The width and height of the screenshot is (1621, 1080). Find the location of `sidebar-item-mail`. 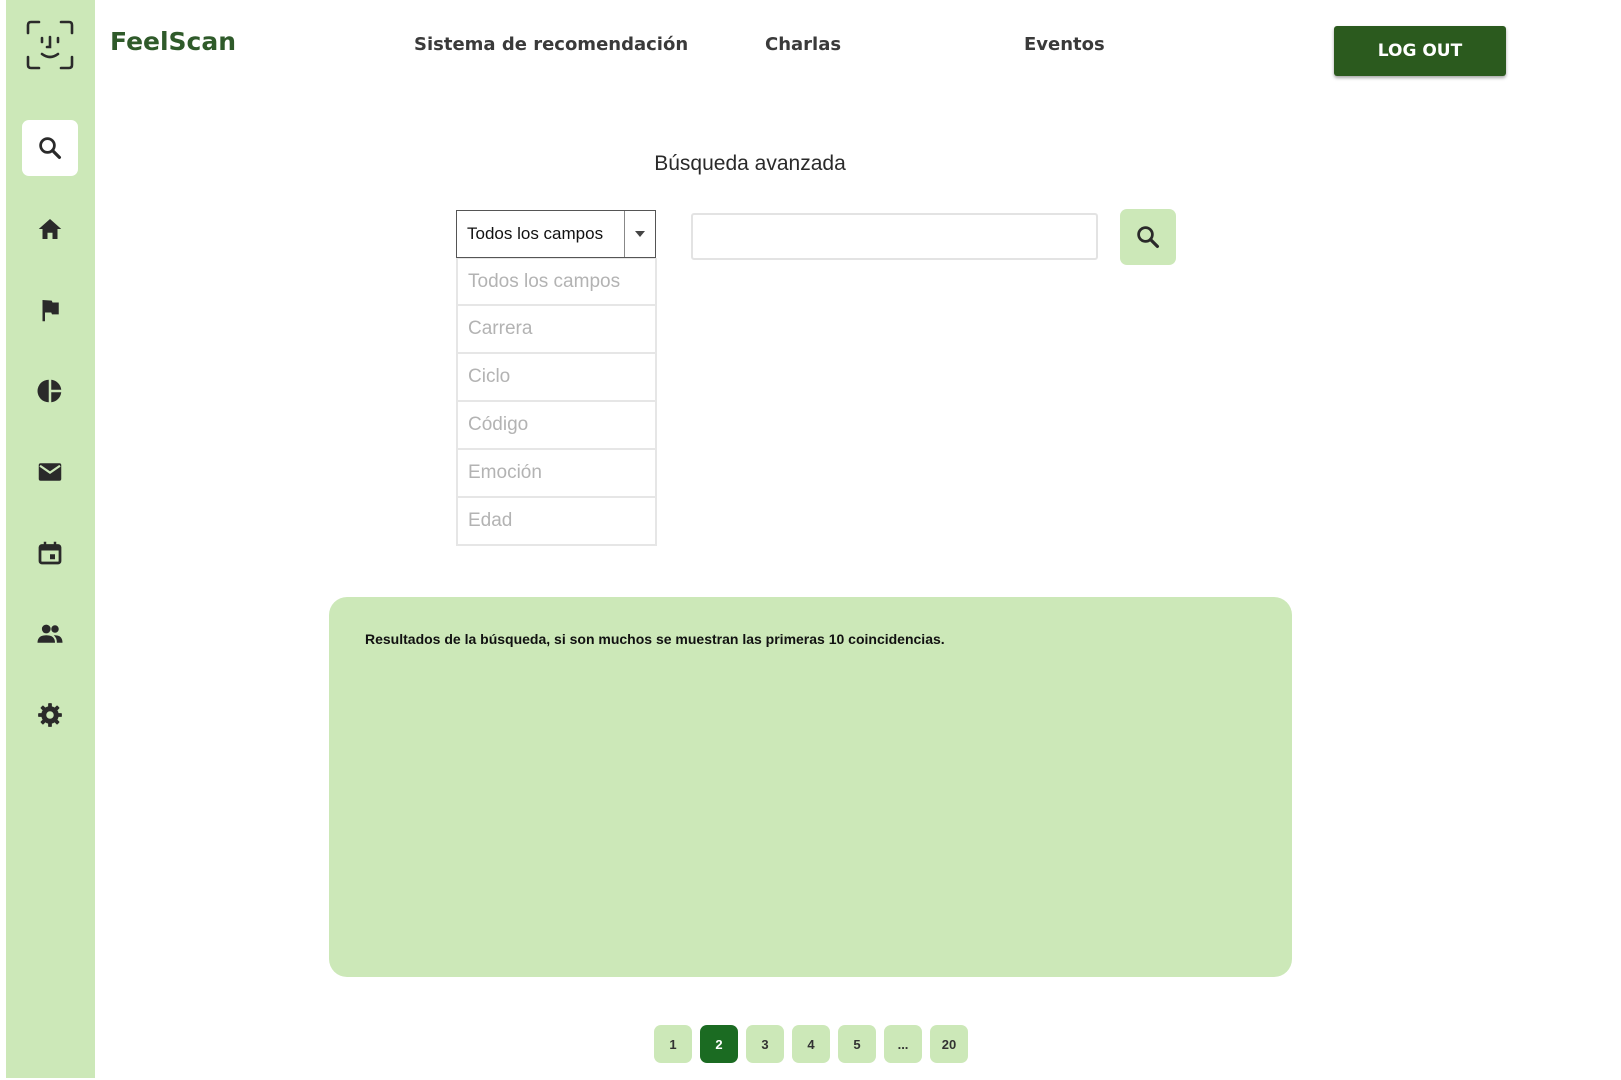

sidebar-item-mail is located at coordinates (50, 472).